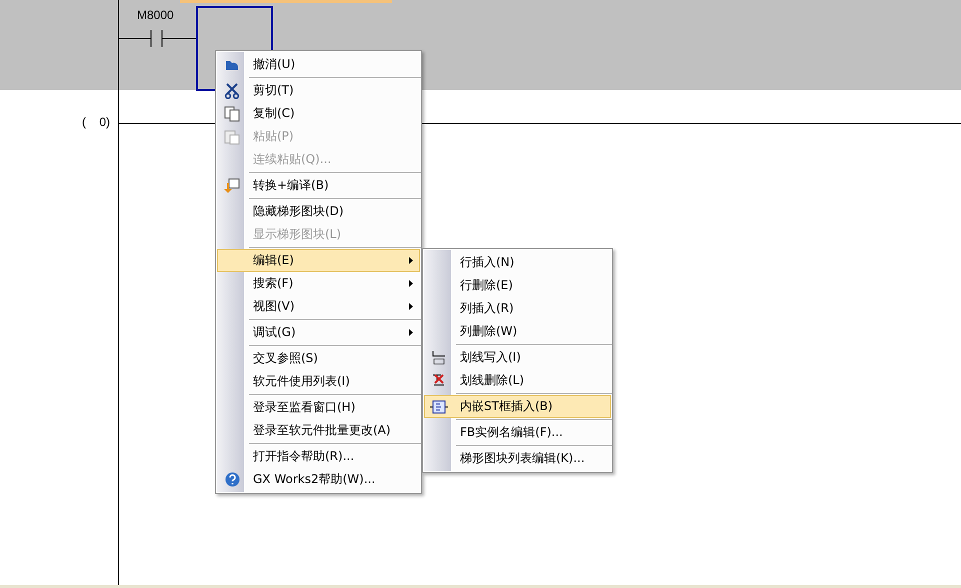 The image size is (961, 588). I want to click on menu-item: 撤消(U), so click(318, 64).